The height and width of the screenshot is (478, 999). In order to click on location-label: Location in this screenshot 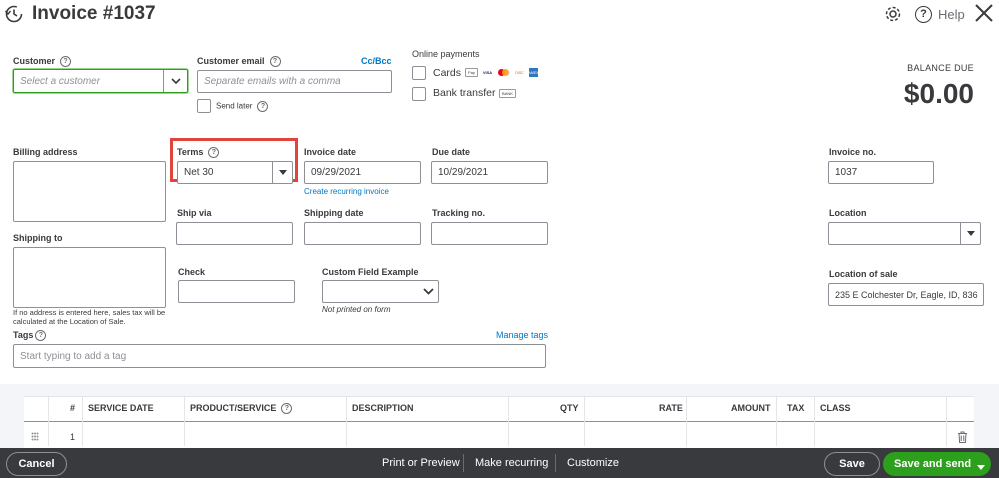, I will do `click(848, 213)`.